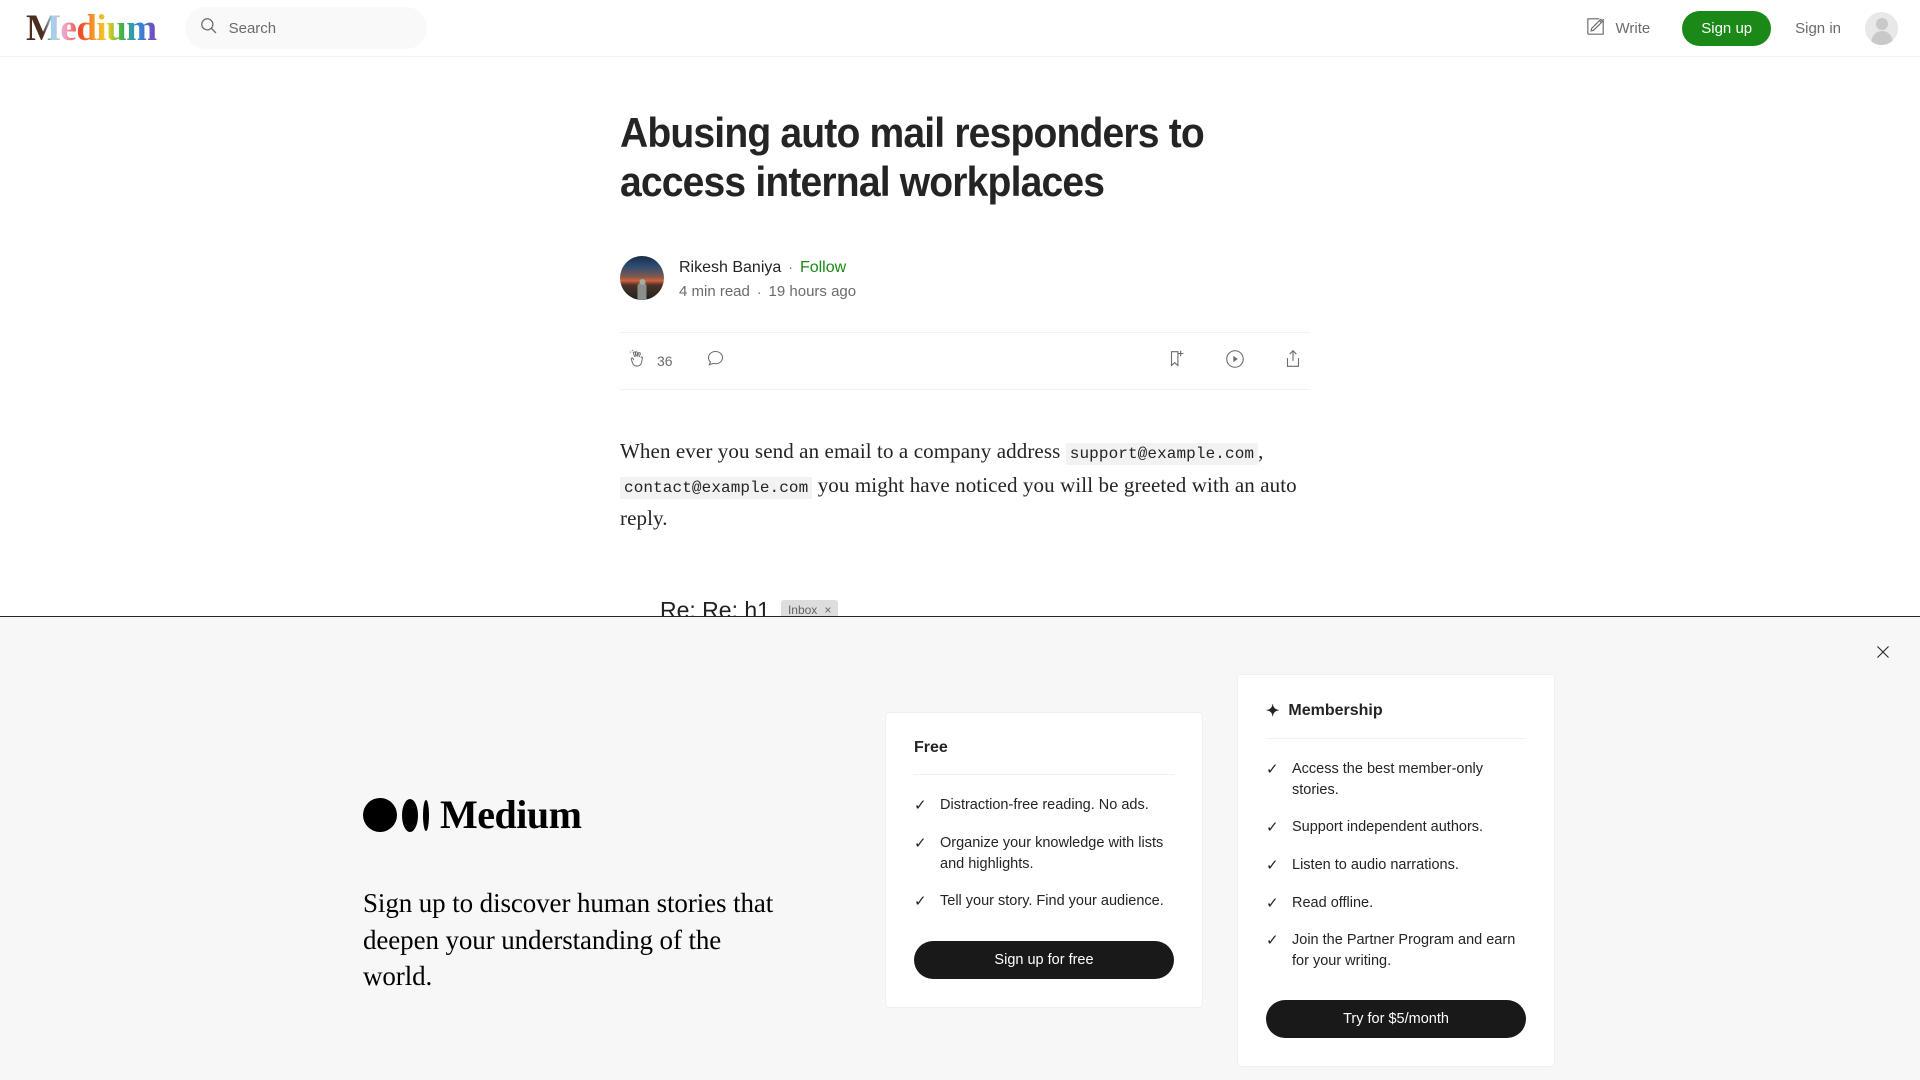  What do you see at coordinates (931, 747) in the screenshot?
I see `free-card-title-text: Free` at bounding box center [931, 747].